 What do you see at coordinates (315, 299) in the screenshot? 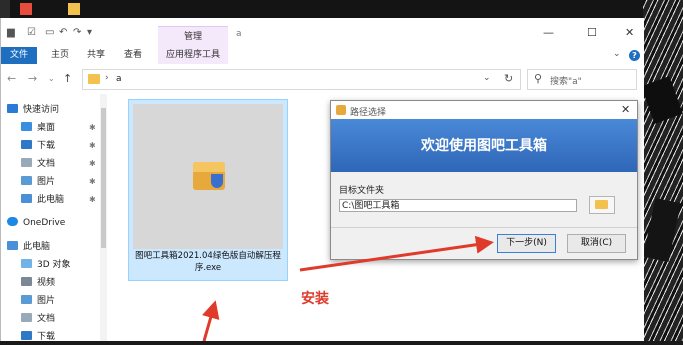
I see `install-annotation: 安装` at bounding box center [315, 299].